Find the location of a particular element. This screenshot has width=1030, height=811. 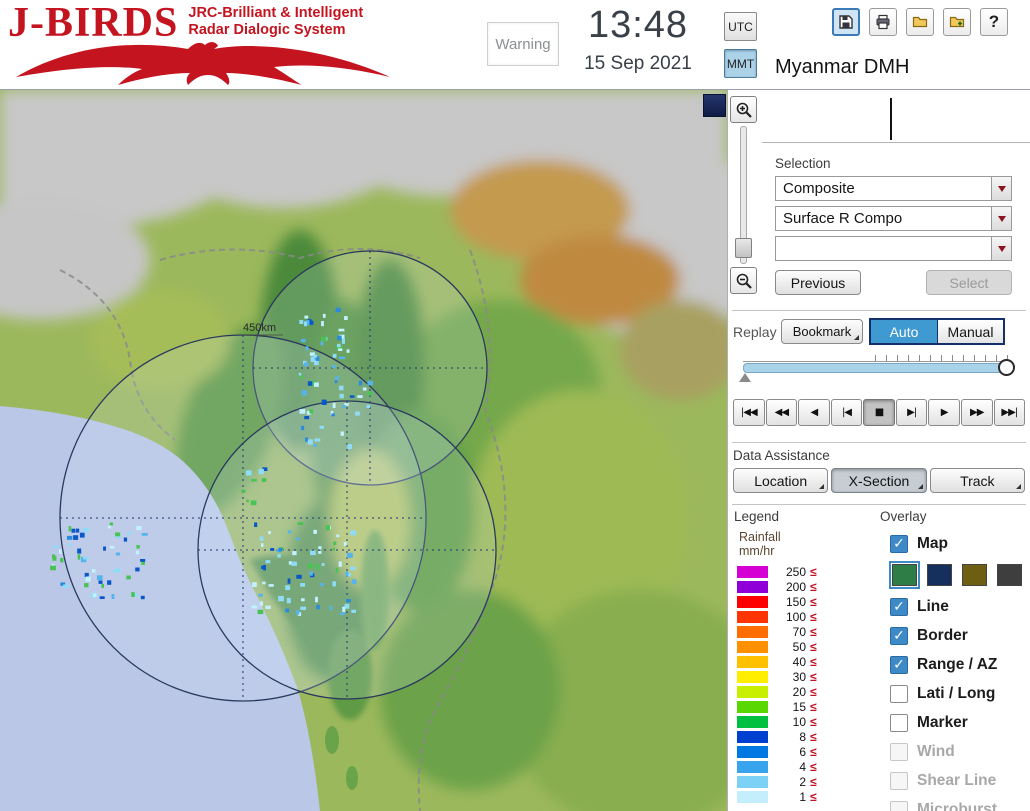

overlay-item-line: Line is located at coordinates (954, 606).